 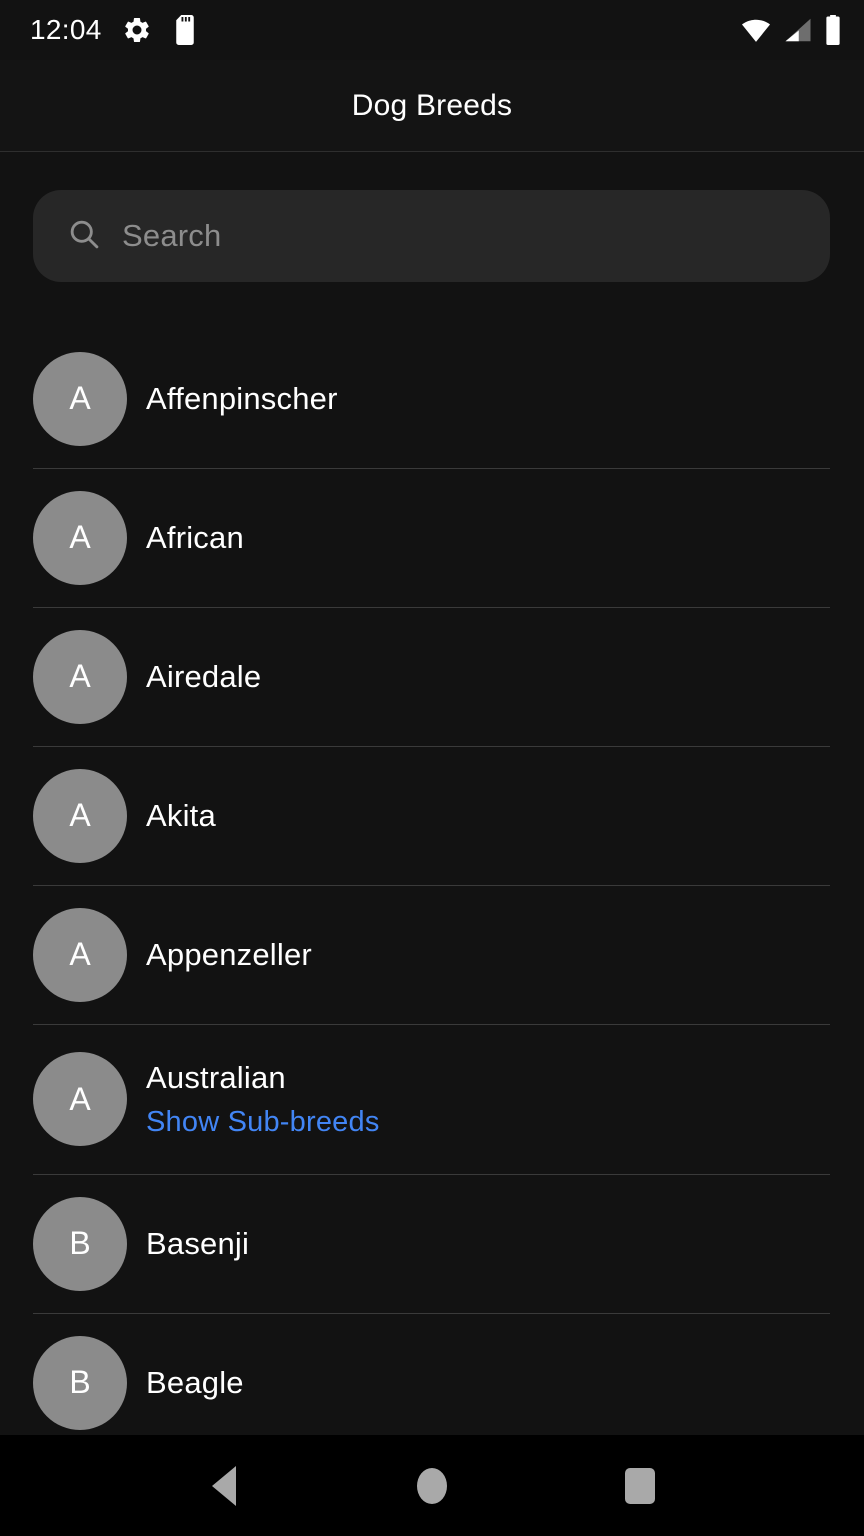 I want to click on list-item-text: Australian Show Sub-breeds, so click(x=263, y=1099).